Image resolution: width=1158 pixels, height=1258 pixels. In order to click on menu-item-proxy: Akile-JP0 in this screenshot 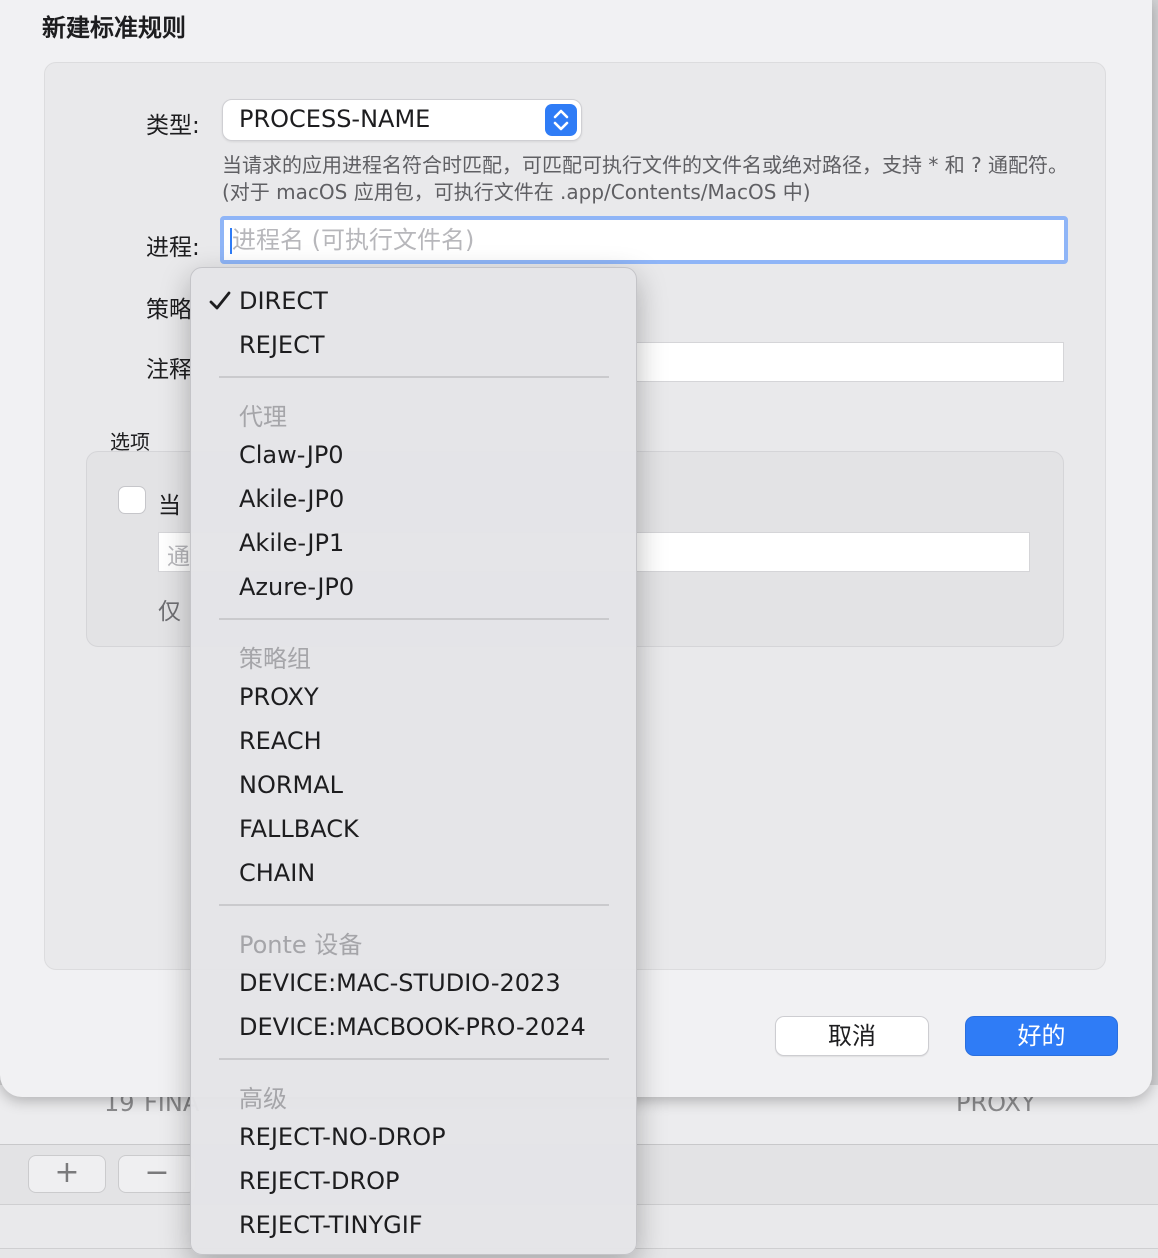, I will do `click(291, 499)`.